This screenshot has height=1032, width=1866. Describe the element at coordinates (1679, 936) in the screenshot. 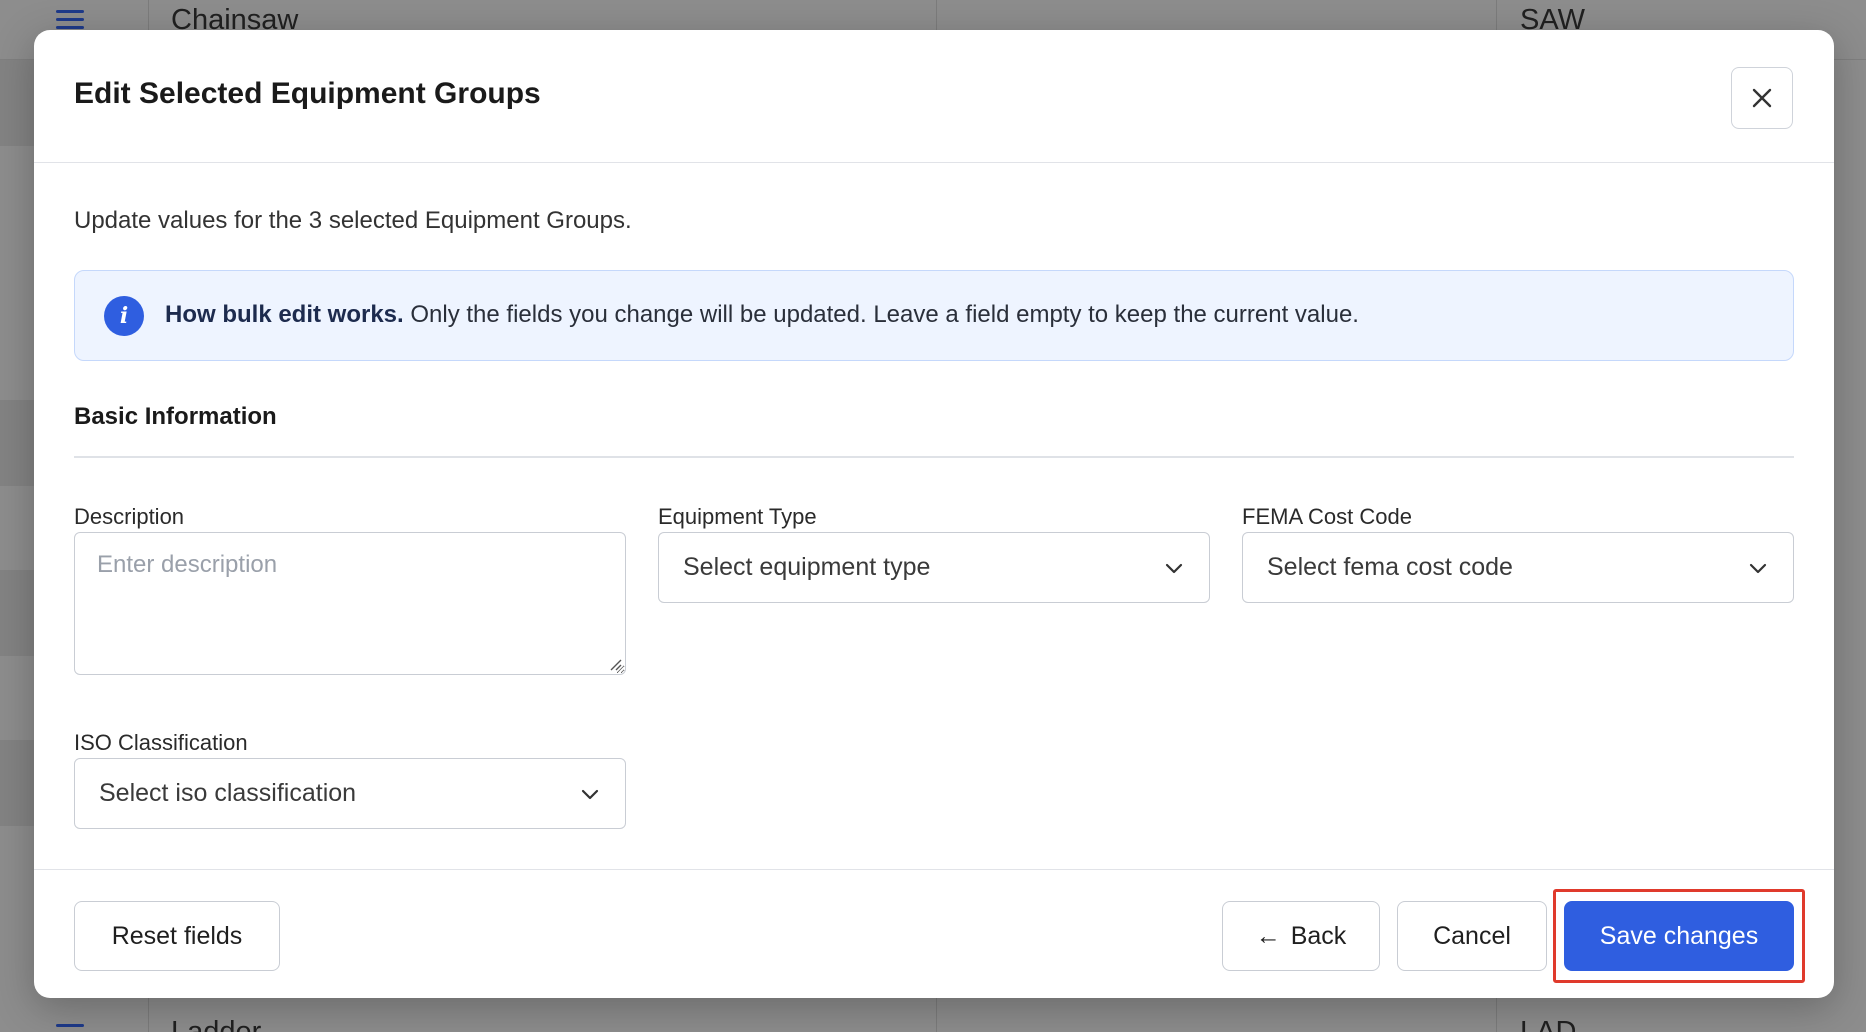

I see `save-changes-button: Save changes` at that location.